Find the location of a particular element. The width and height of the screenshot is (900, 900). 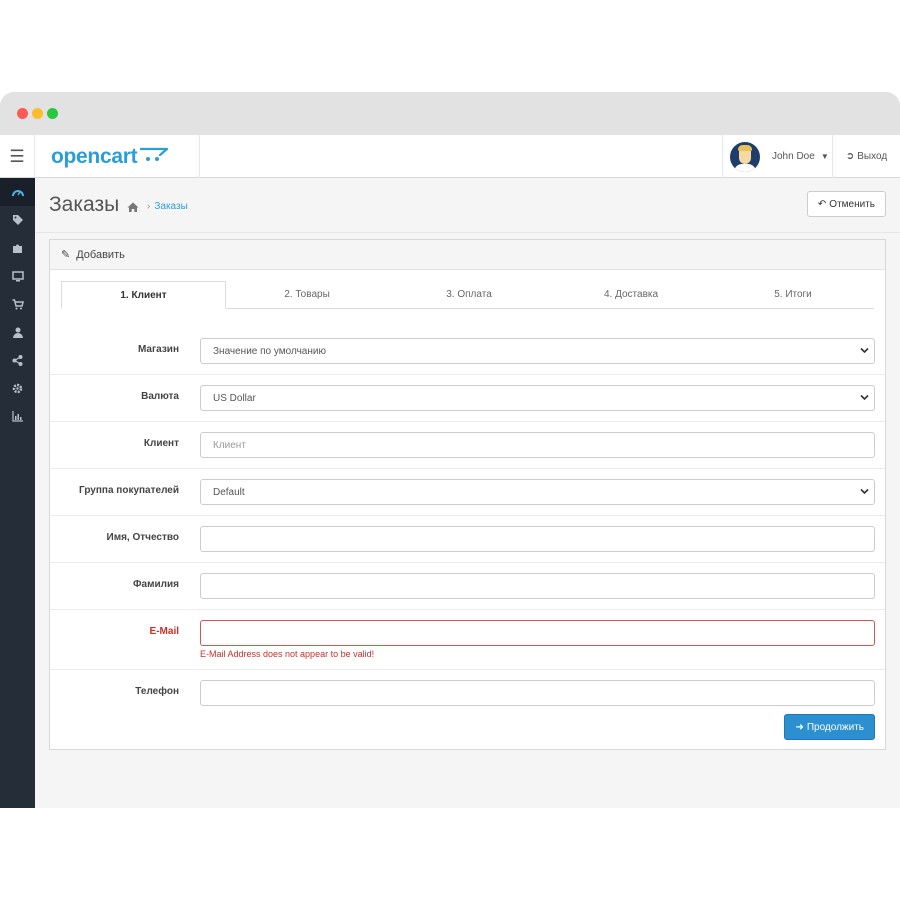

store-selected-value: Значение по умолчанию is located at coordinates (269, 351).